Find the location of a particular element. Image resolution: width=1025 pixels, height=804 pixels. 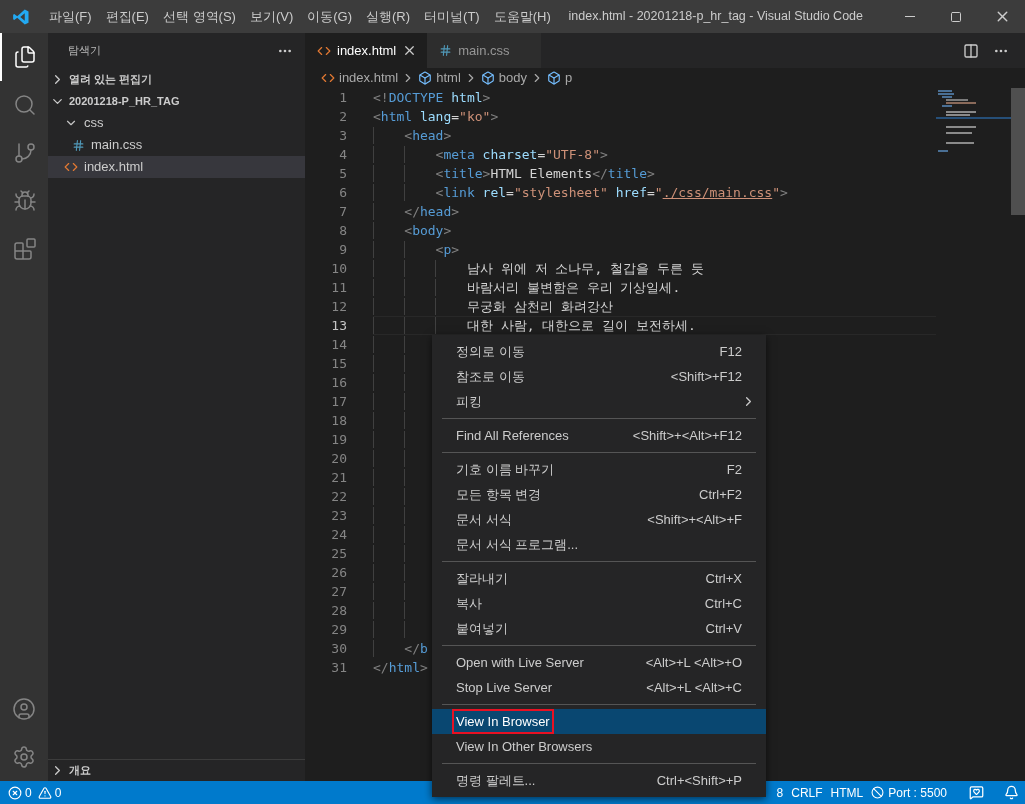

code-line: <meta charset="UTF-8"> is located at coordinates (521, 155).